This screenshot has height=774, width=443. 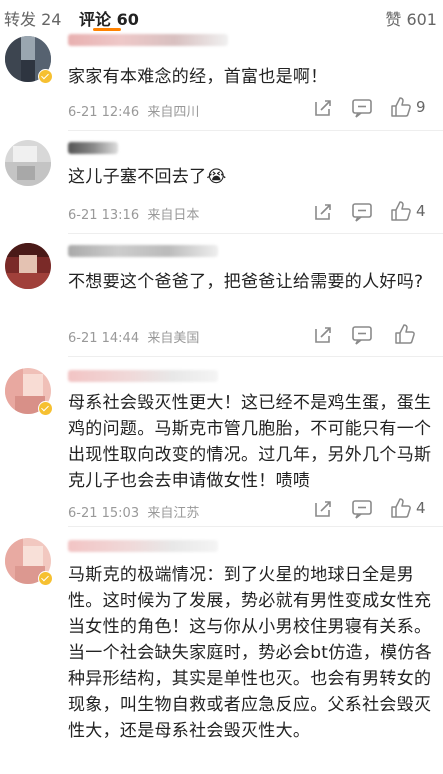 I want to click on like-button, so click(x=407, y=334).